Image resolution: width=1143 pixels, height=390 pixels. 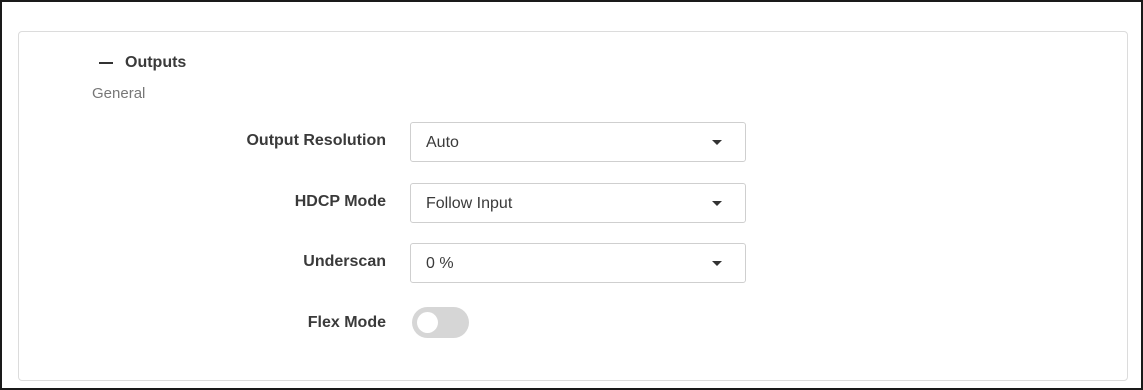 I want to click on underscan-label: Underscan, so click(x=344, y=261).